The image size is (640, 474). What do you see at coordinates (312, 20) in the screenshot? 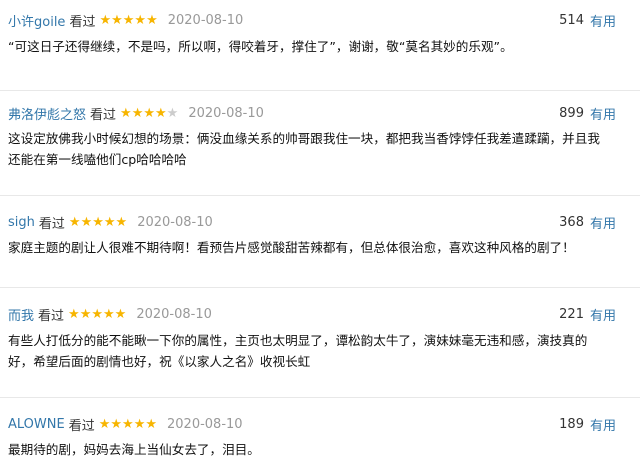
I see `review-header: 小许goile 看过 ★ ★ ★ ★ ★ 2020-08-10 514 有用` at bounding box center [312, 20].